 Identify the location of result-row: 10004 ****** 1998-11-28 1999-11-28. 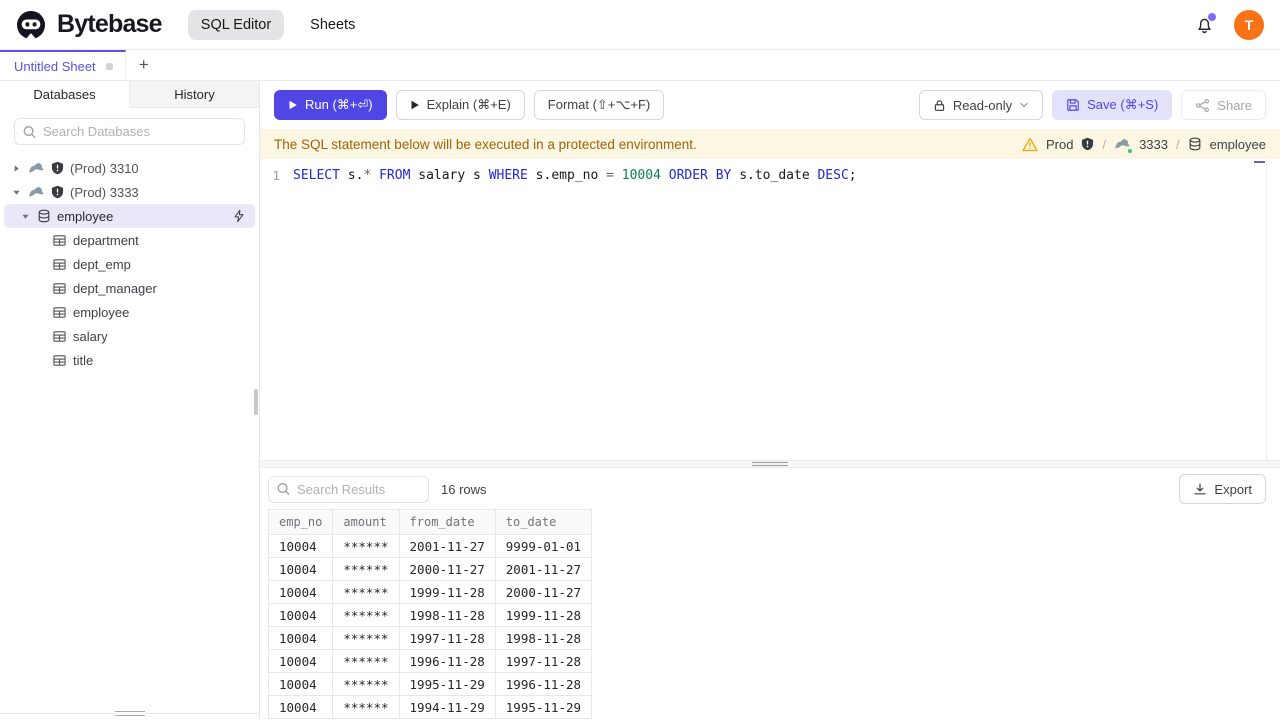
(430, 615).